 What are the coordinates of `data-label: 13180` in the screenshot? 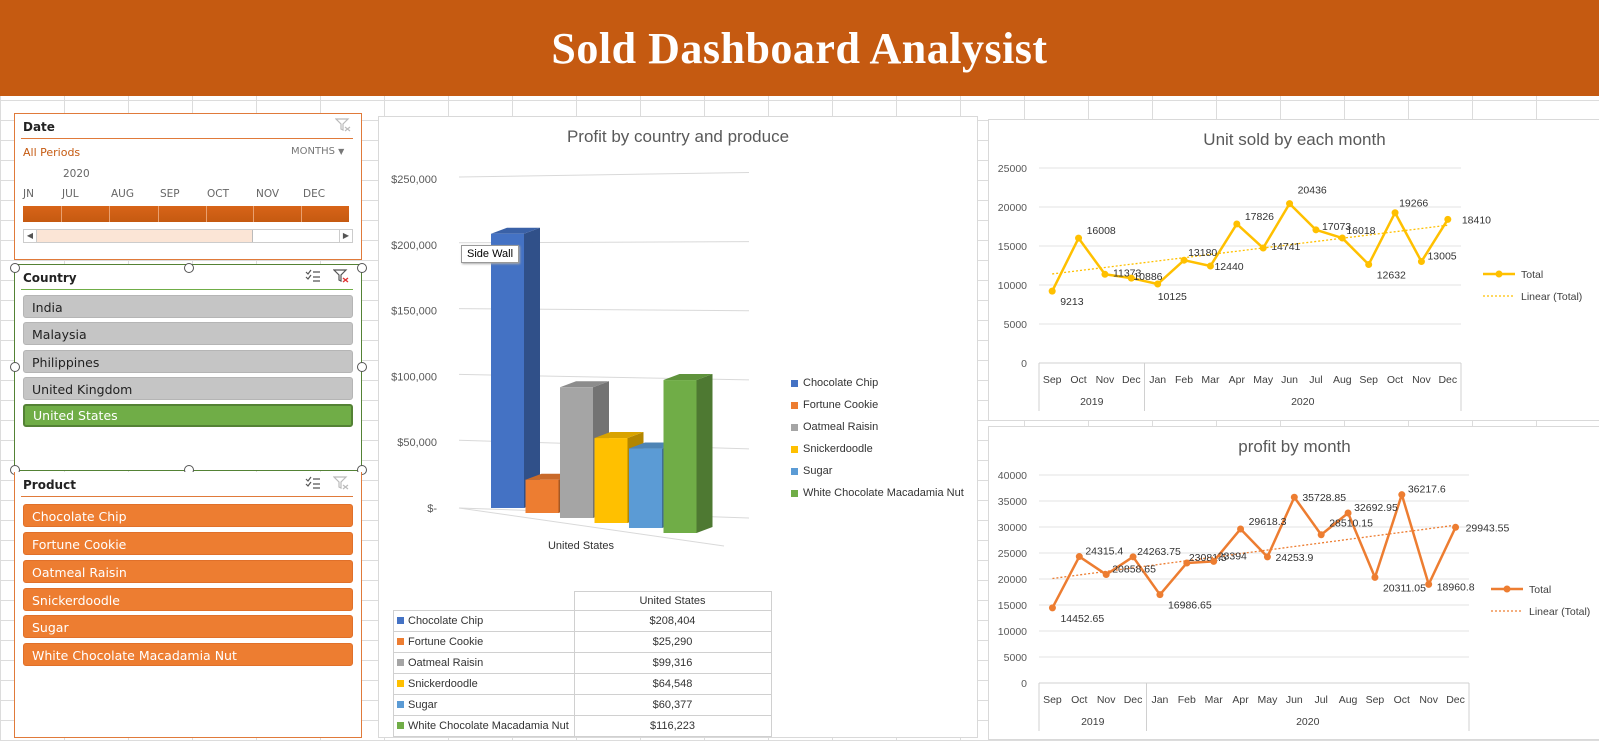 It's located at (1202, 253).